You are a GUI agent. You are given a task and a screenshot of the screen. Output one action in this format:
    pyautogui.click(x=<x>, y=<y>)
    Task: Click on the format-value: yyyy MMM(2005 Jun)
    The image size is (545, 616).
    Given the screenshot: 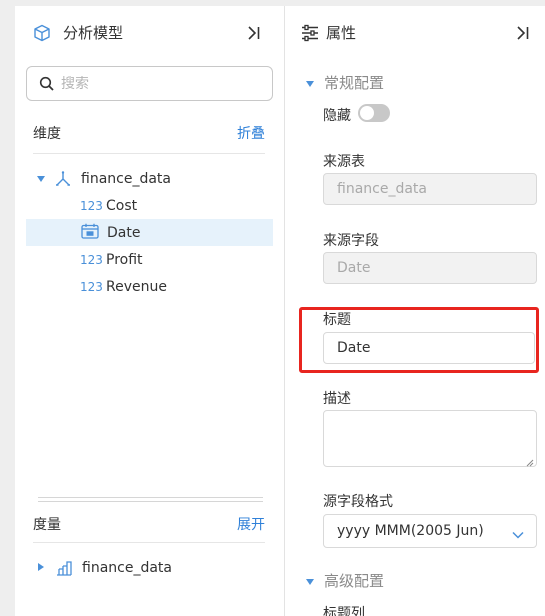 What is the action you would take?
    pyautogui.click(x=410, y=531)
    